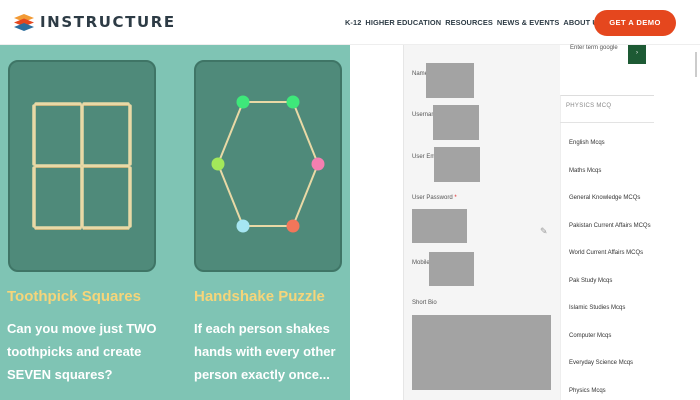  Describe the element at coordinates (637, 54) in the screenshot. I see `search-button: ›` at that location.